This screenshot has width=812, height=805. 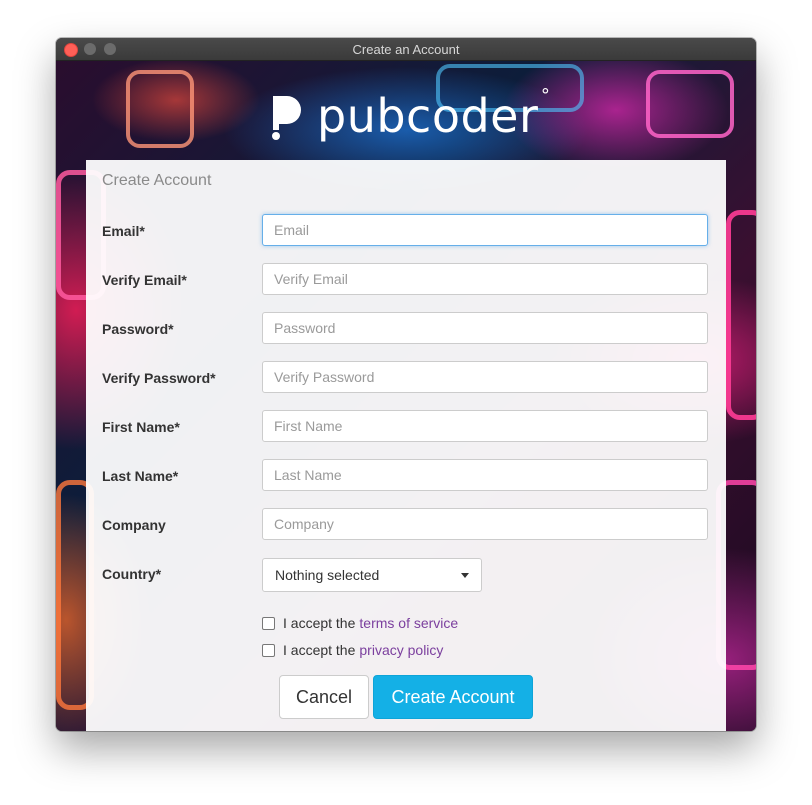 I want to click on country-select: Nothing selected, so click(x=372, y=575).